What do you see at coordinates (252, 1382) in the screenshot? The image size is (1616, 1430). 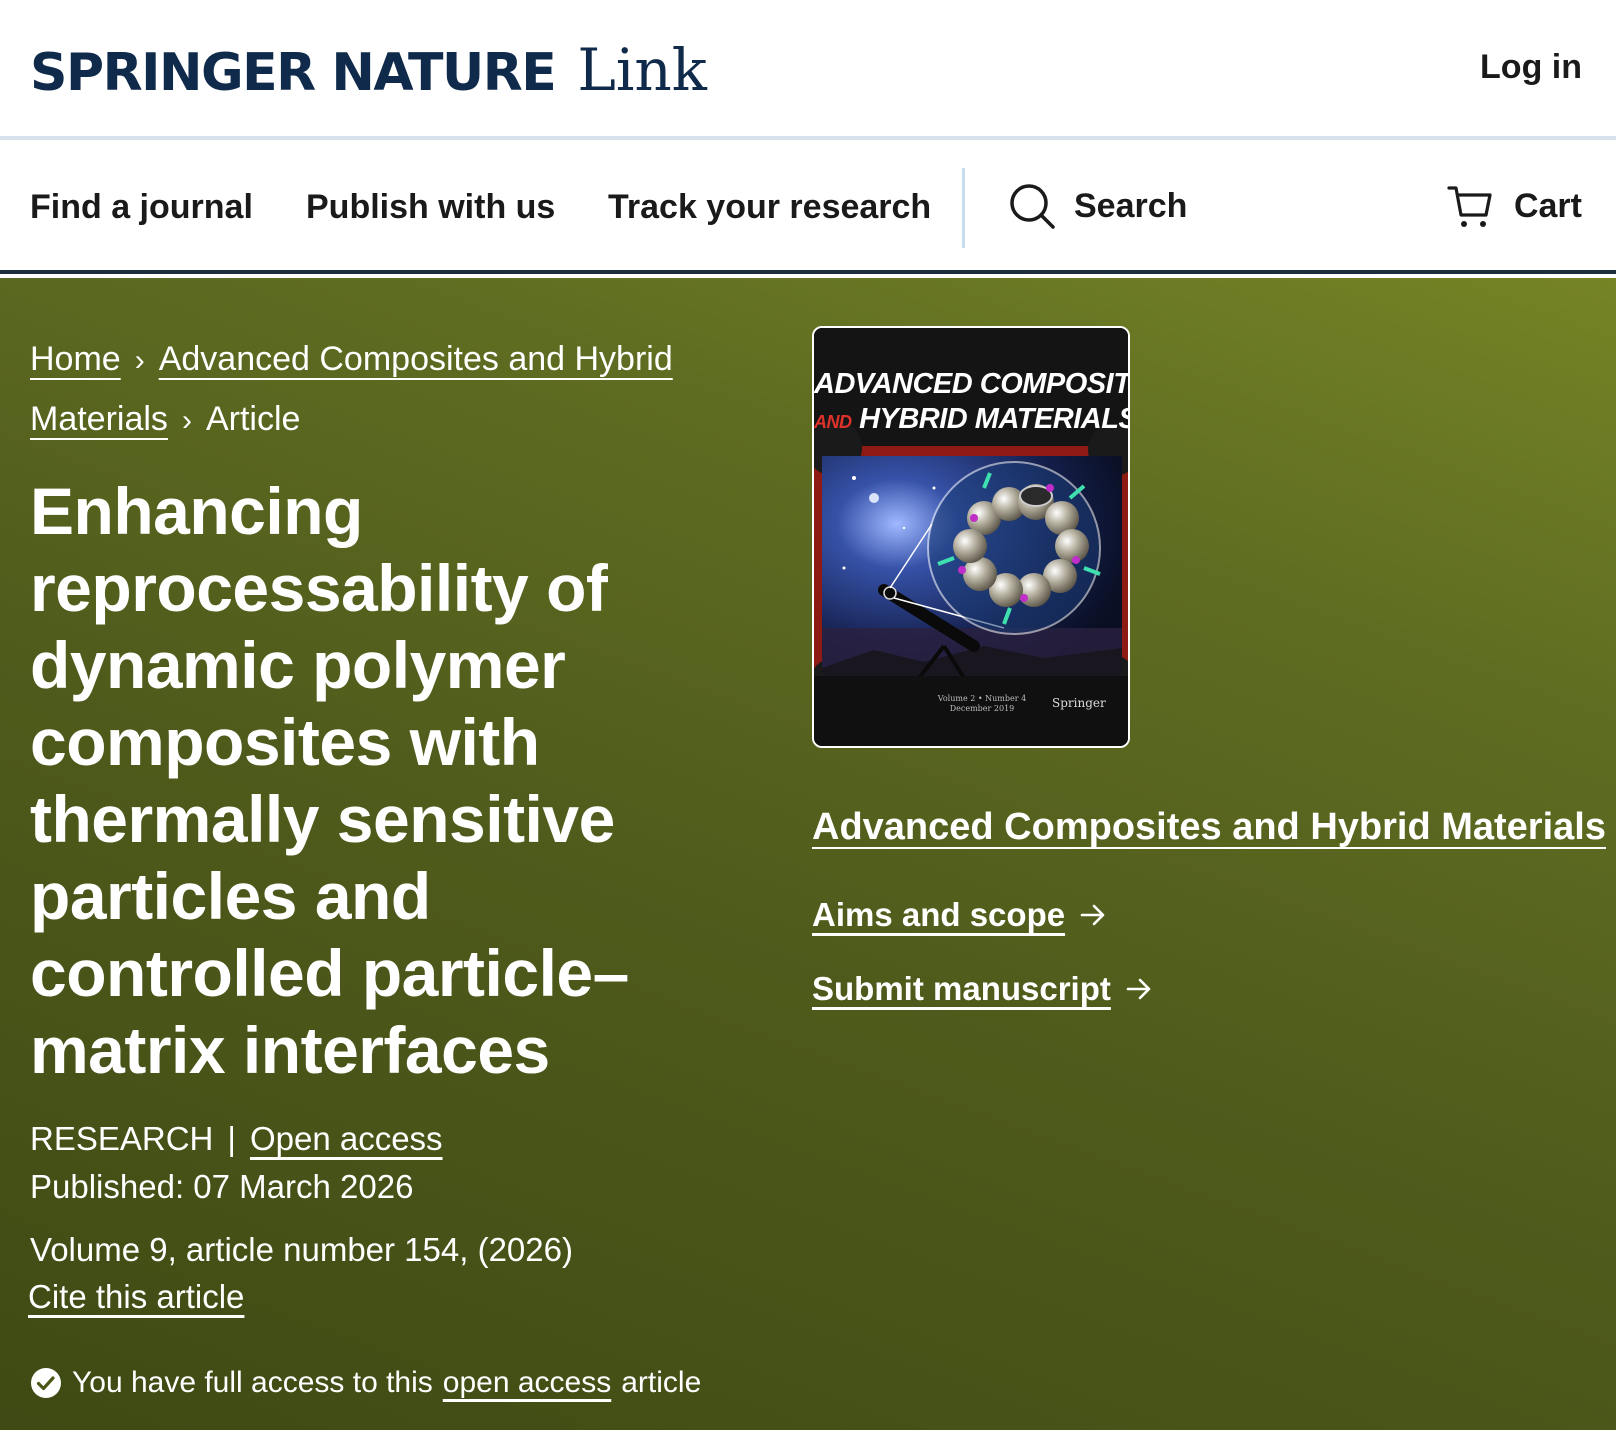 I see `access-prefix: You have full access to this` at bounding box center [252, 1382].